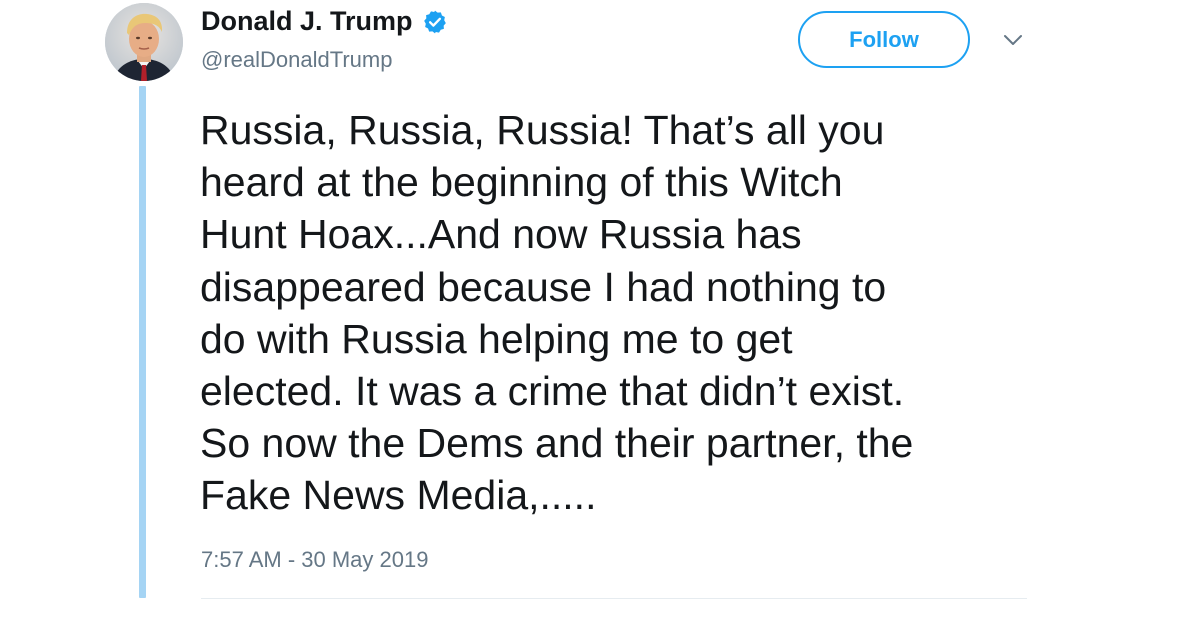 Image resolution: width=1200 pixels, height=628 pixels. What do you see at coordinates (884, 39) in the screenshot?
I see `follow-button: Follow` at bounding box center [884, 39].